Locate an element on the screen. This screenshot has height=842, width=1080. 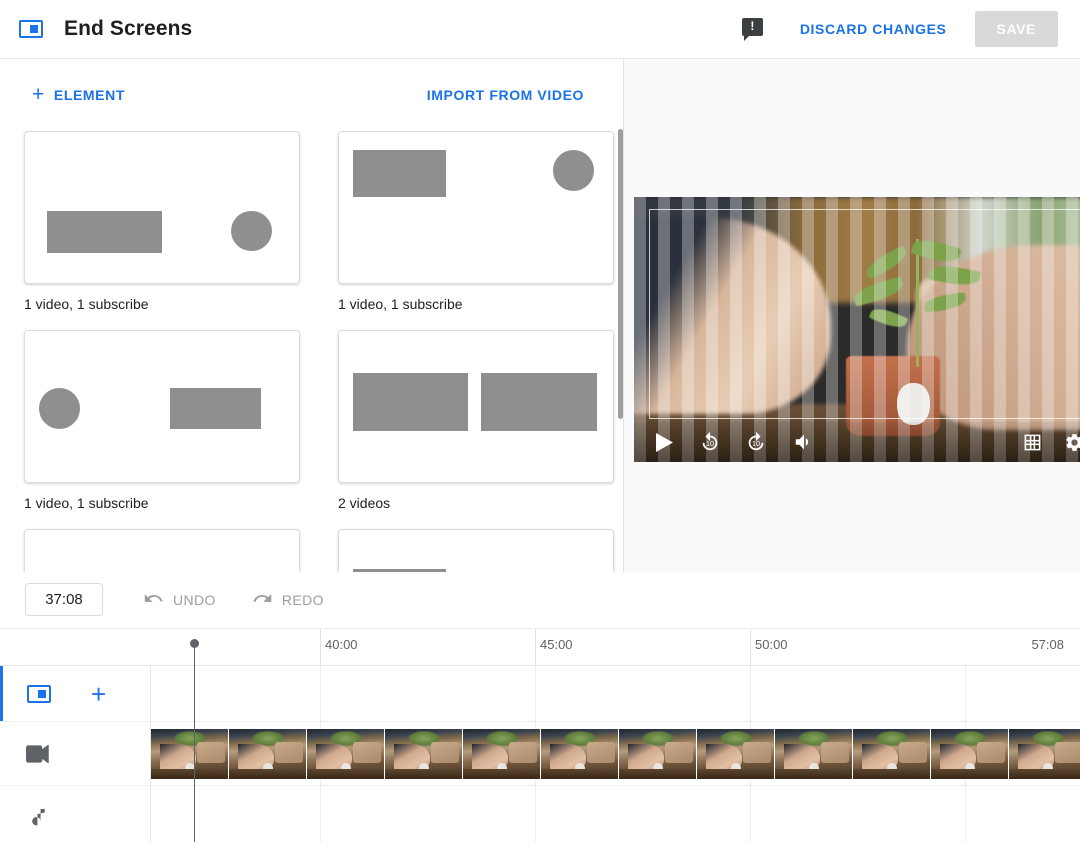
panel-actions: + ELEMENT IMPORT FROM VIDEO is located at coordinates (311, 95).